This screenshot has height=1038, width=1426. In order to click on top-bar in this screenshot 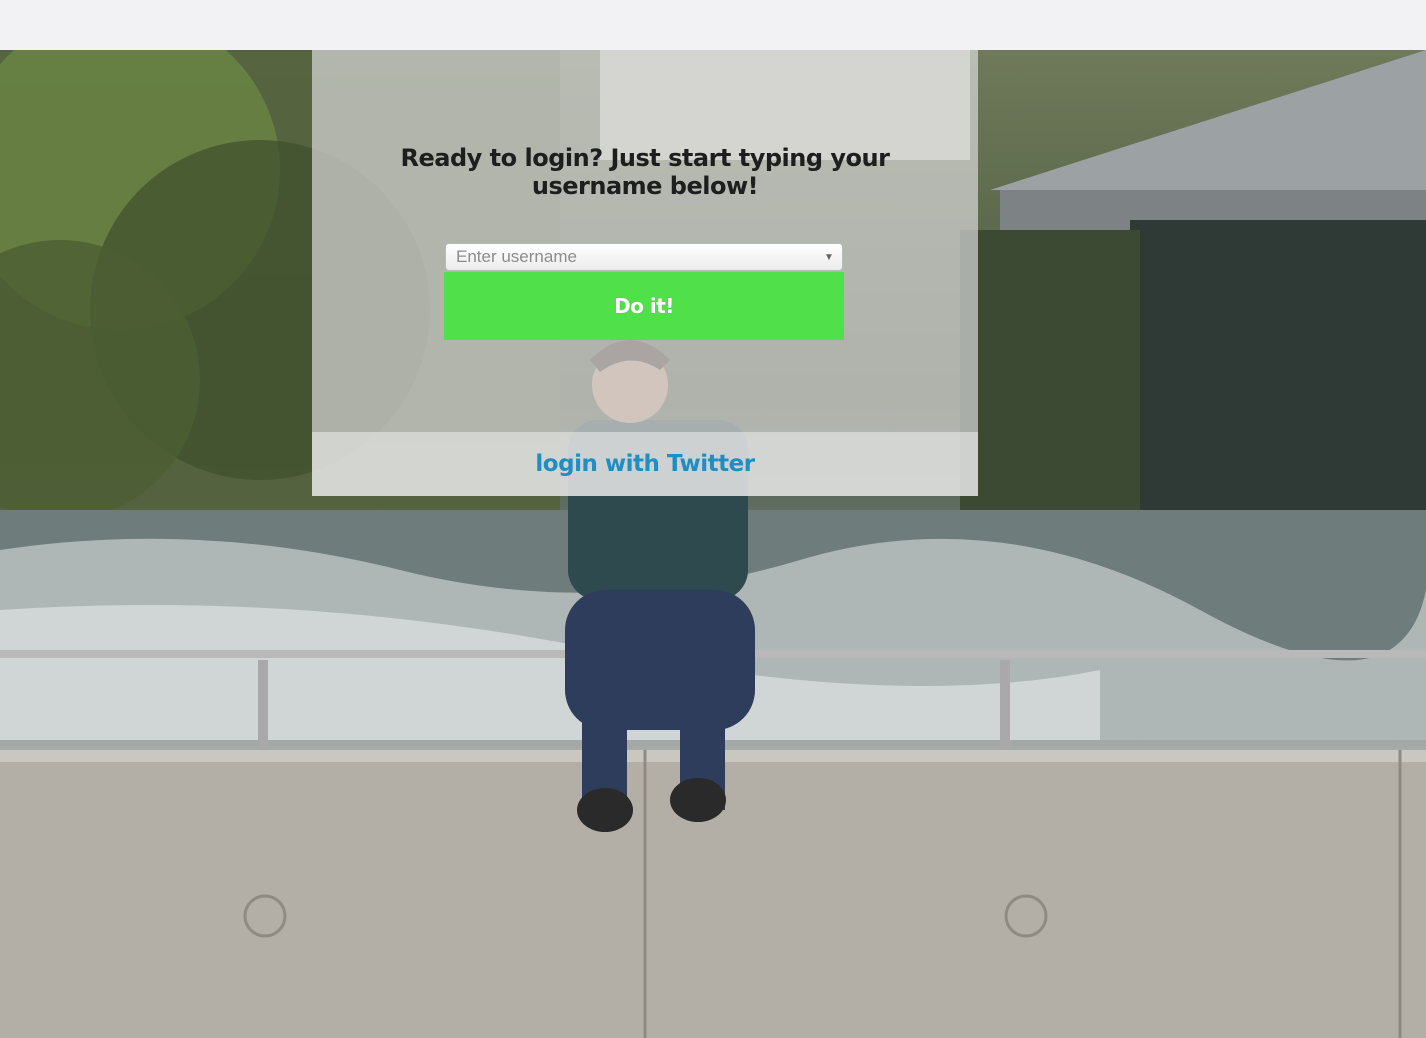, I will do `click(713, 25)`.